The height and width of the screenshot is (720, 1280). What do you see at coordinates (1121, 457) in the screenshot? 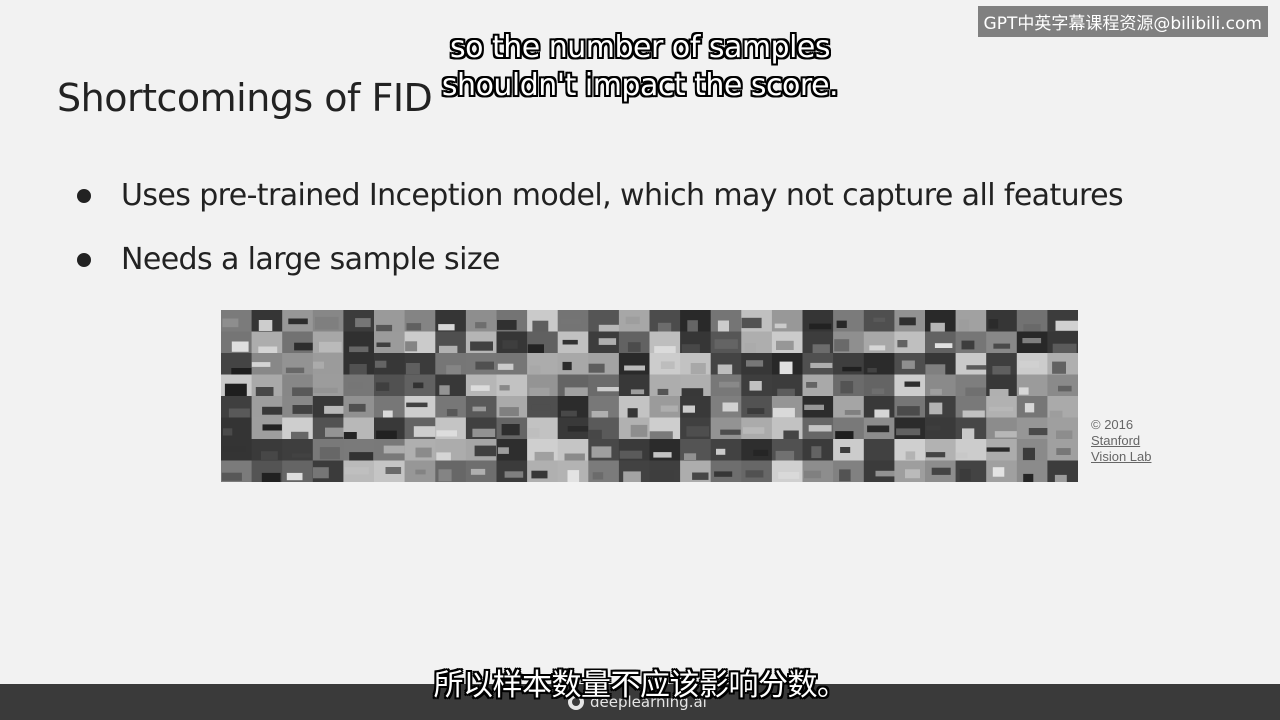
I see `credit-org-line2: Vision Lab` at bounding box center [1121, 457].